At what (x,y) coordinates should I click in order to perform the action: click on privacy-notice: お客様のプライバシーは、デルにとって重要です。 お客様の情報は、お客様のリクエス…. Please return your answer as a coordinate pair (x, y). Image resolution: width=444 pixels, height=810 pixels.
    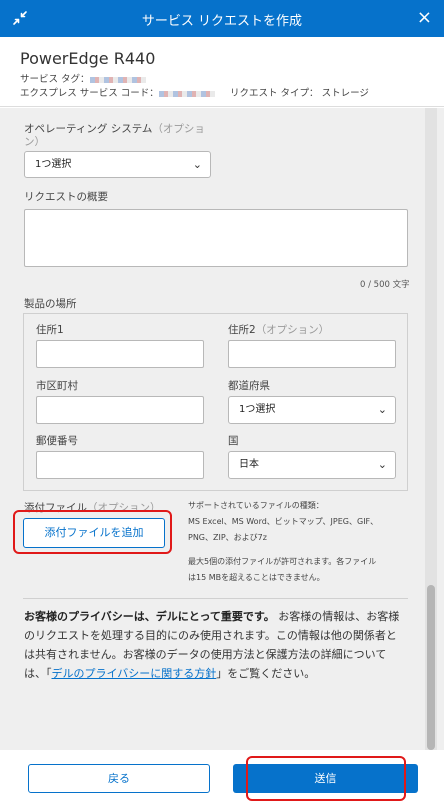
    Looking at the image, I should click on (212, 645).